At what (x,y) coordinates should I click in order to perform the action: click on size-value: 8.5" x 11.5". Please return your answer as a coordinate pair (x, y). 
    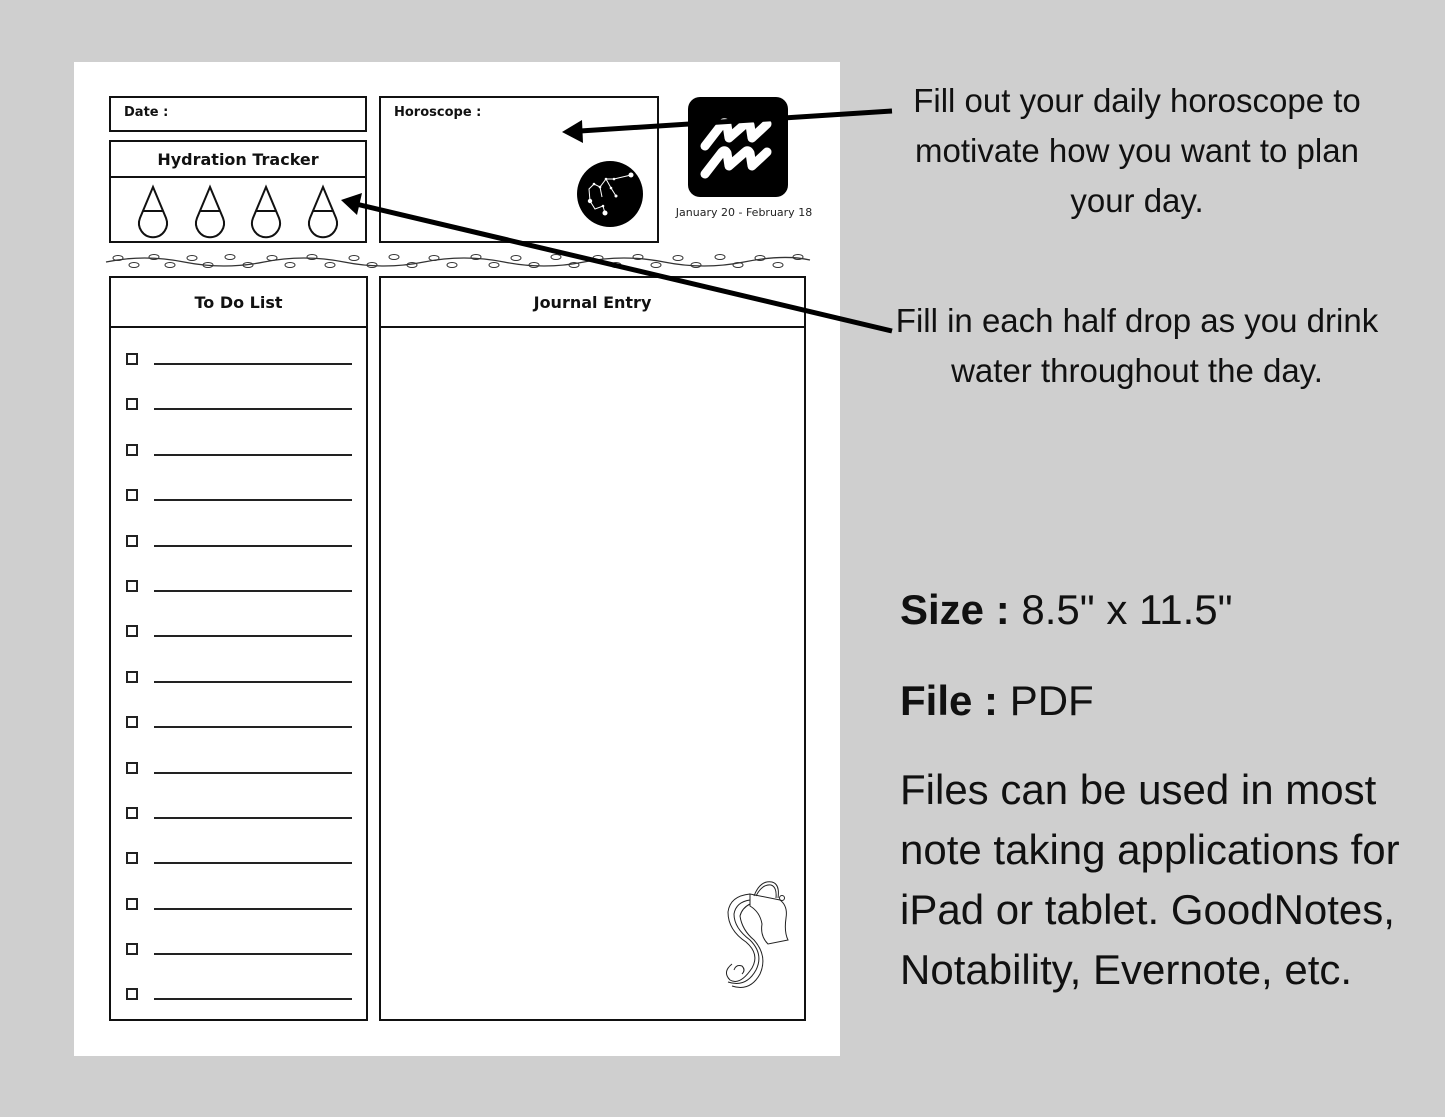
    Looking at the image, I should click on (1127, 609).